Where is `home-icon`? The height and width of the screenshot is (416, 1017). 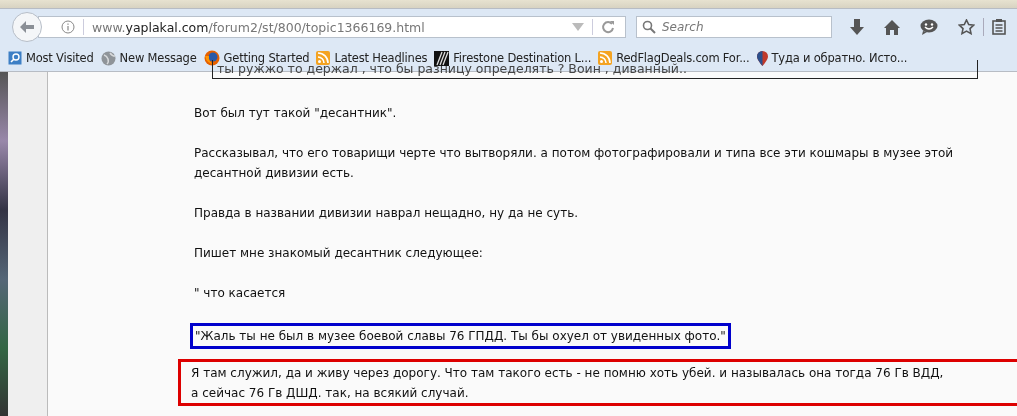 home-icon is located at coordinates (892, 27).